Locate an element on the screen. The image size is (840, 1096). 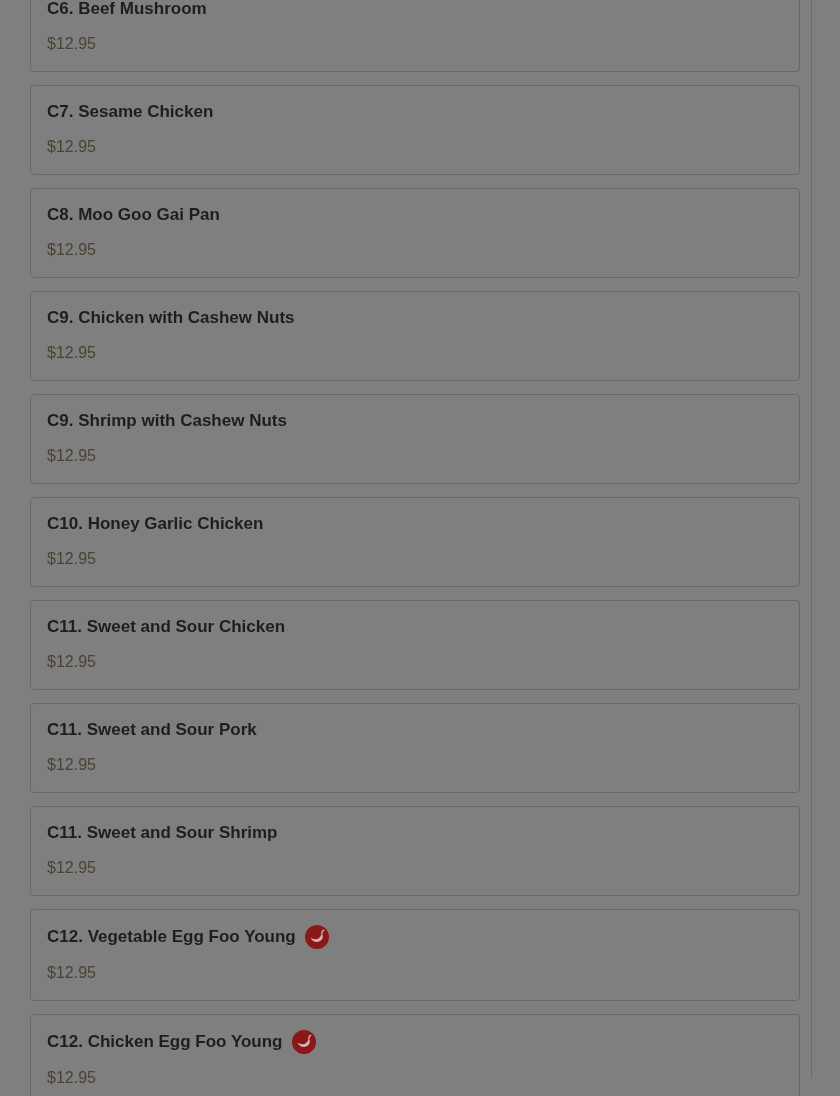
menu-item-card: C7. Sesame Chicken $12.95 is located at coordinates (415, 130).